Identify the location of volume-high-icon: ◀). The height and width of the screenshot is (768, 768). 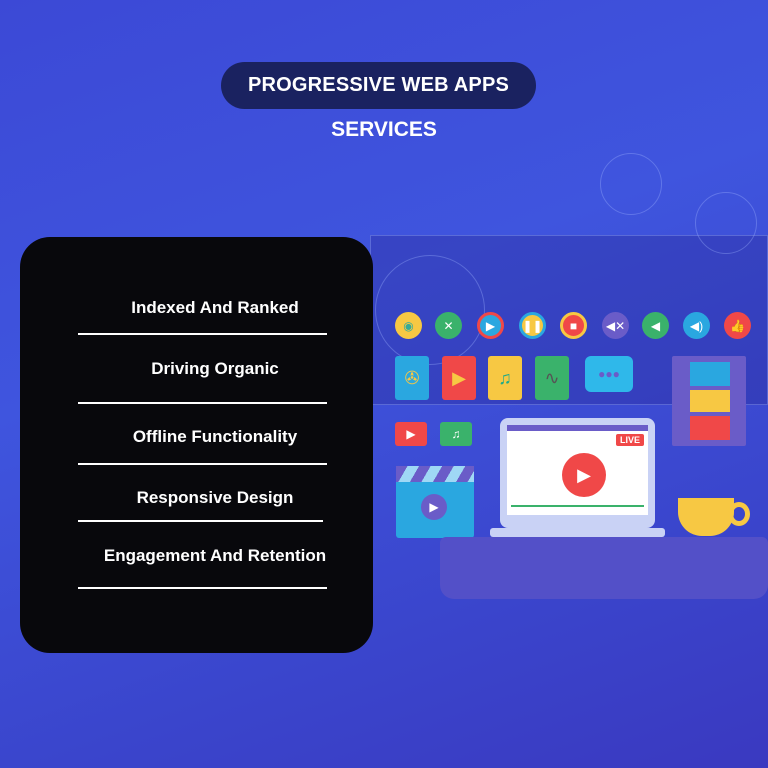
(696, 325).